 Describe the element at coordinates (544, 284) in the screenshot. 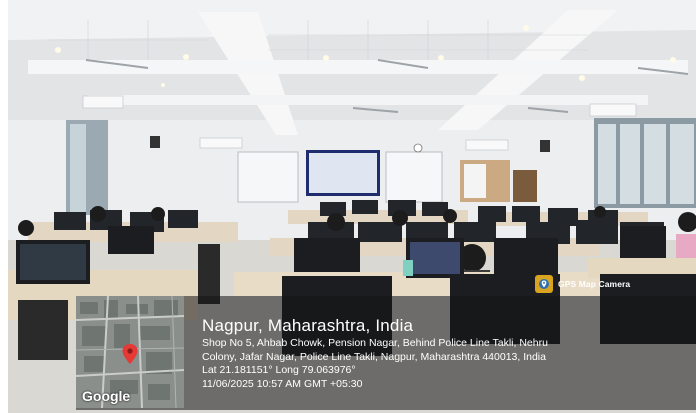

I see `map-pin-icon` at that location.